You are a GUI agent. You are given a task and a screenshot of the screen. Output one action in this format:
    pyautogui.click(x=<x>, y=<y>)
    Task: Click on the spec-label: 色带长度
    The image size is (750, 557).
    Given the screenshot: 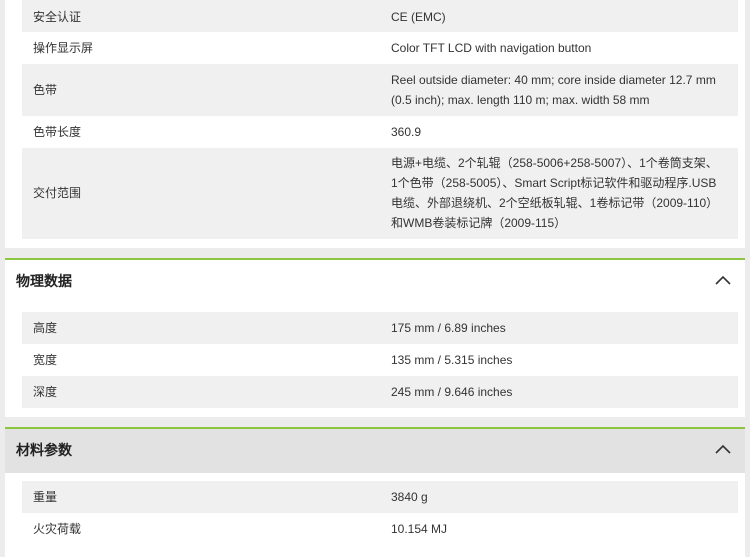 What is the action you would take?
    pyautogui.click(x=57, y=132)
    